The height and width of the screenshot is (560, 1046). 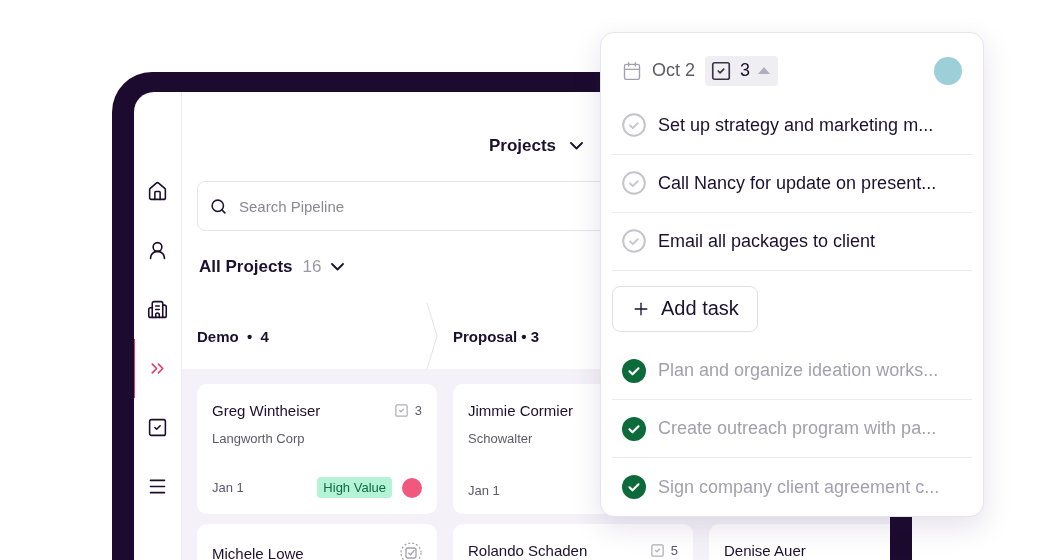 I want to click on project-card: Greg Wintheiser 3 Langworth Corp Jan 1 High Value, so click(x=317, y=449).